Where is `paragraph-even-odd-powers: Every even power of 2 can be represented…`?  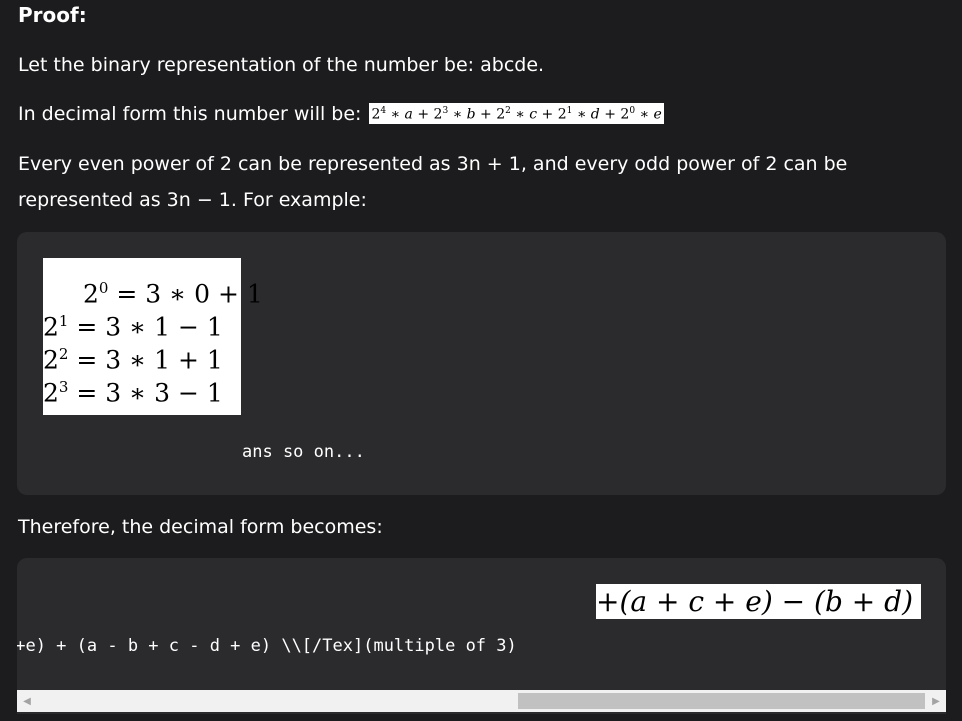
paragraph-even-odd-powers: Every even power of 2 can be represented… is located at coordinates (433, 182).